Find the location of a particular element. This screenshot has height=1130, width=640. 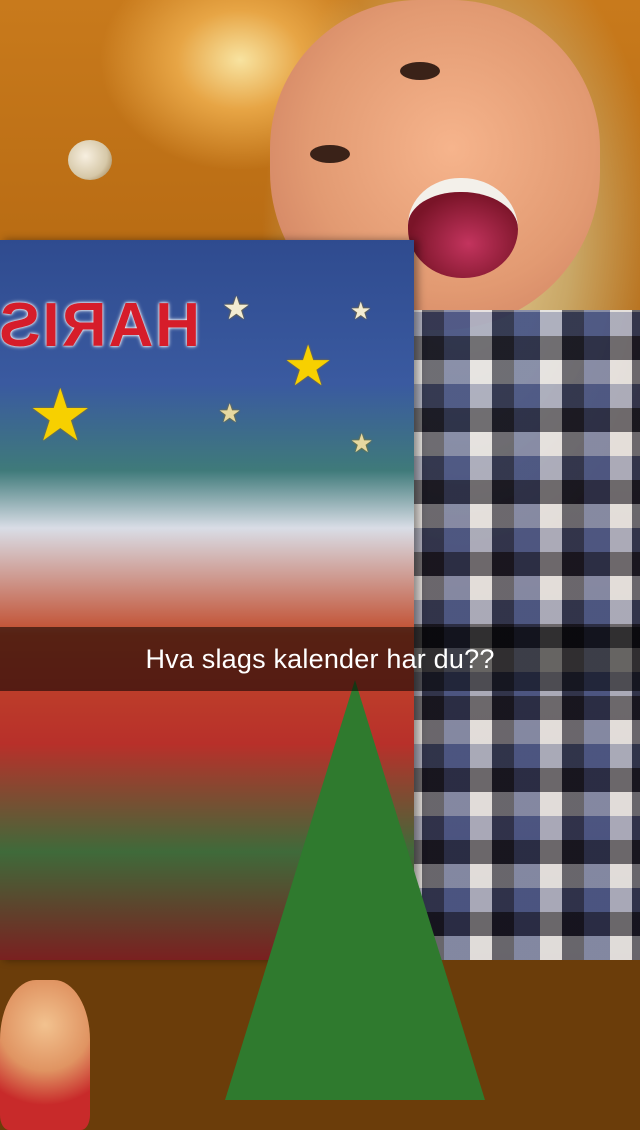

calendar-mascot is located at coordinates (45, 1055).